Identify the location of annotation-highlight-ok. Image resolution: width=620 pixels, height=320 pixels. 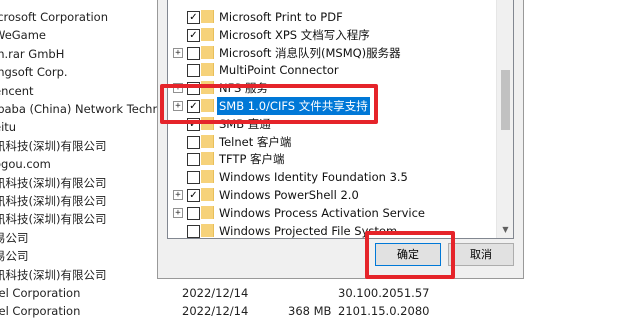
(410, 255).